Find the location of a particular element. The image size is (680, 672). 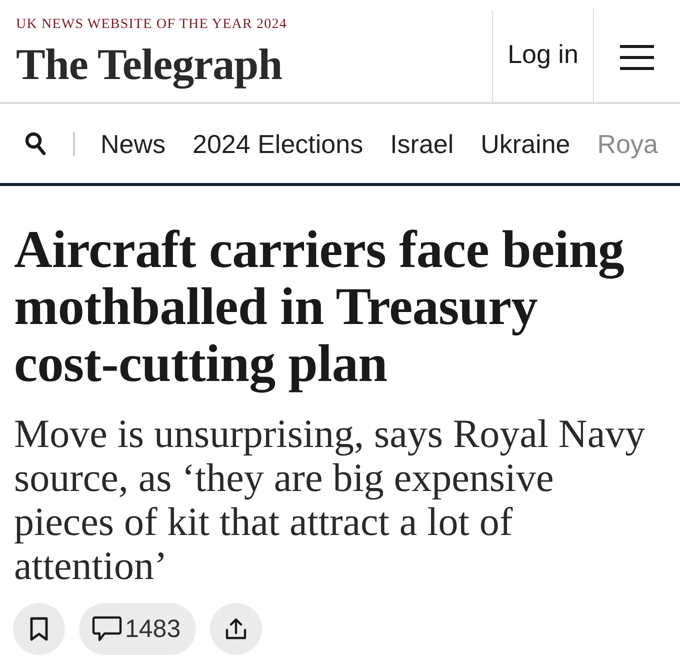

search-icon is located at coordinates (35, 143).